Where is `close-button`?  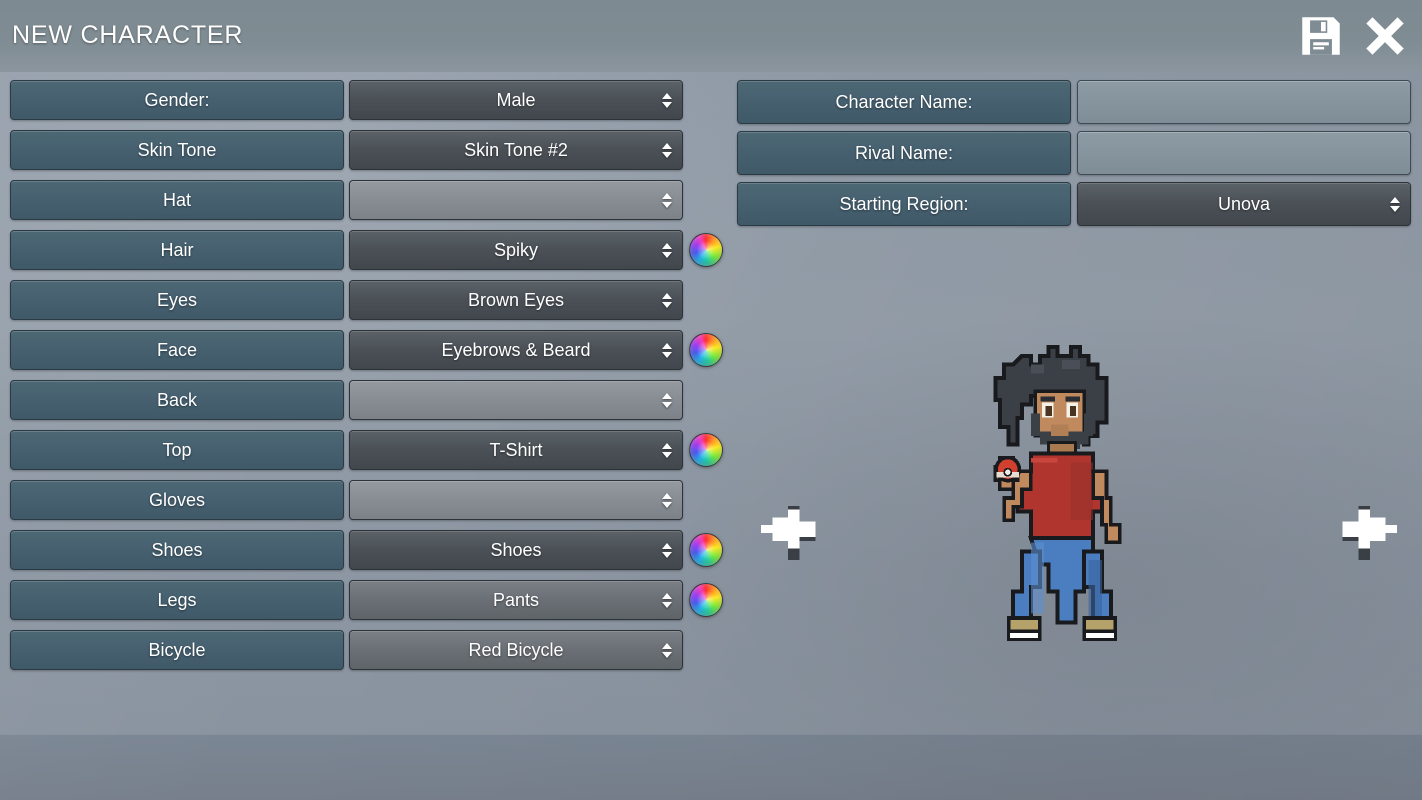
close-button is located at coordinates (1385, 36).